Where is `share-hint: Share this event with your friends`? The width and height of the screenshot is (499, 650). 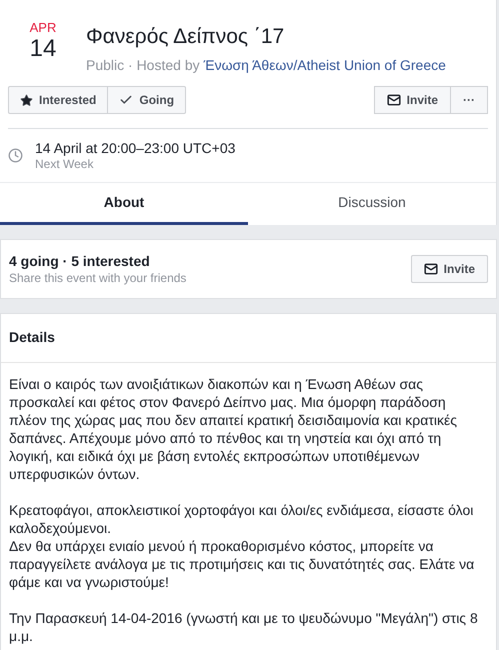 share-hint: Share this event with your friends is located at coordinates (97, 278).